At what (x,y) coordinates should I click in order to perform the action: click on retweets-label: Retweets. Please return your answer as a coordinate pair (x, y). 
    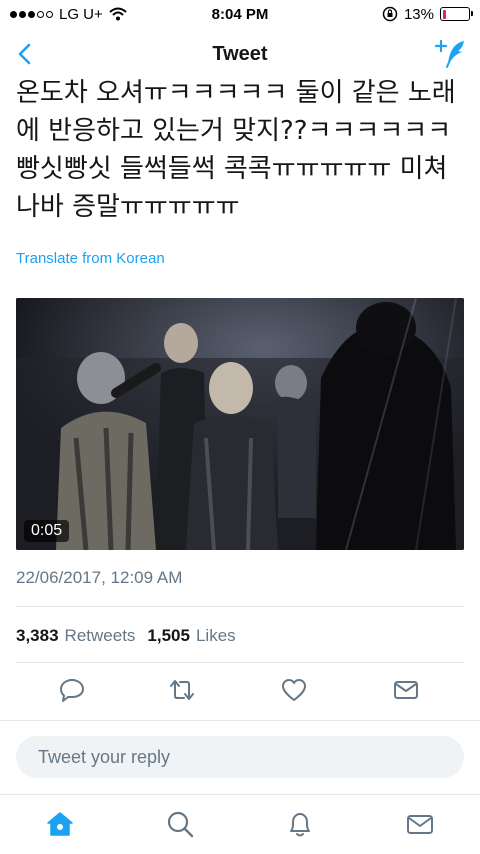
    Looking at the image, I should click on (100, 636).